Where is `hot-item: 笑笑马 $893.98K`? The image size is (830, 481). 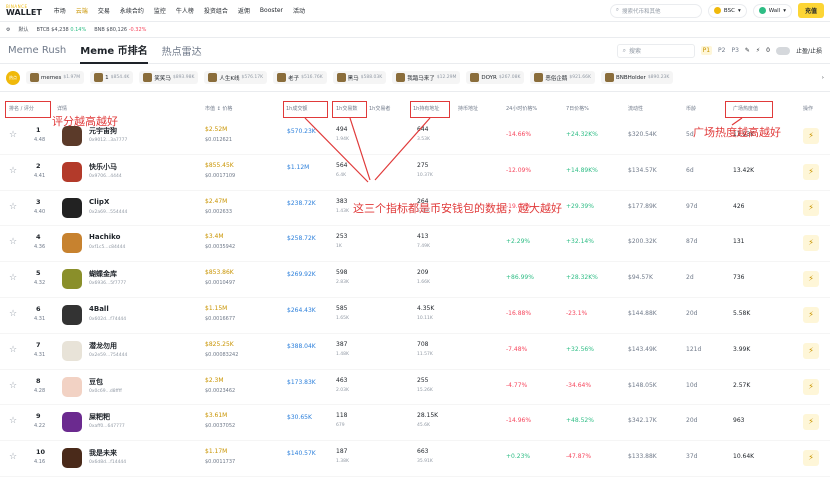 hot-item: 笑笑马 $893.98K is located at coordinates (169, 77).